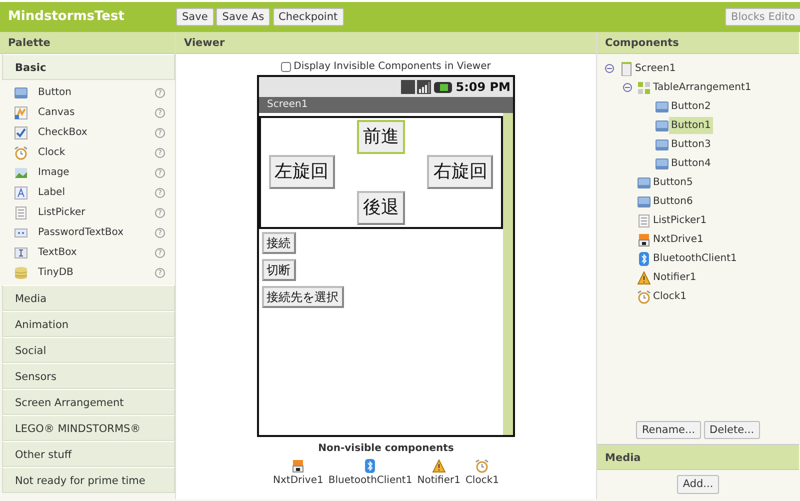  I want to click on checkbox-icon, so click(21, 133).